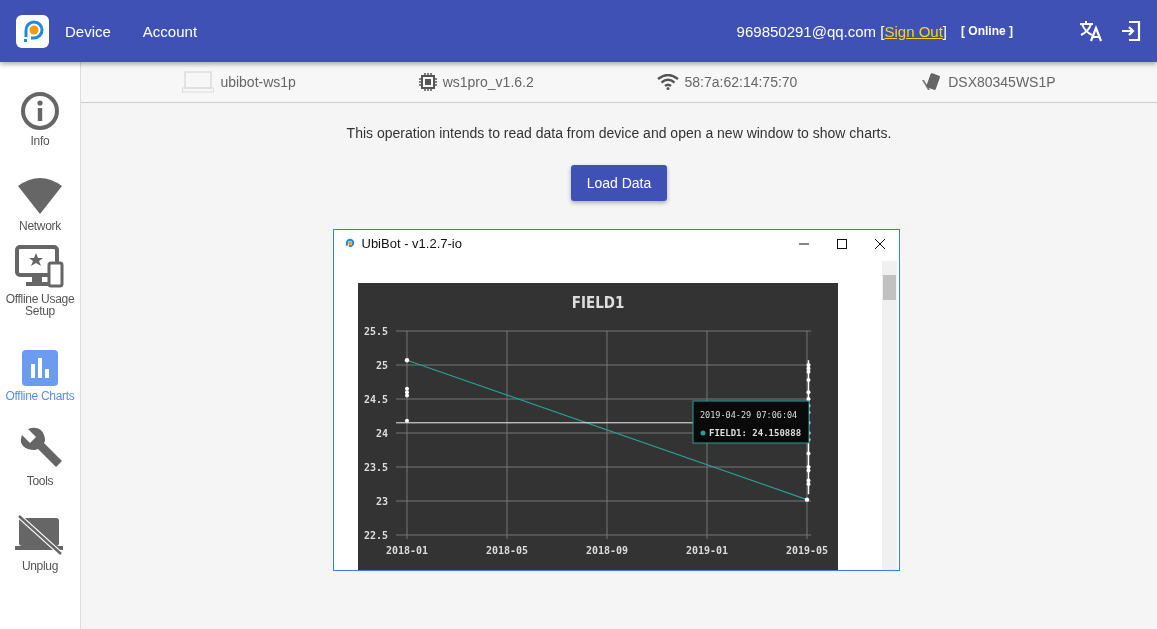 The width and height of the screenshot is (1157, 629). Describe the element at coordinates (381, 433) in the screenshot. I see `y-tick-label: 24` at that location.